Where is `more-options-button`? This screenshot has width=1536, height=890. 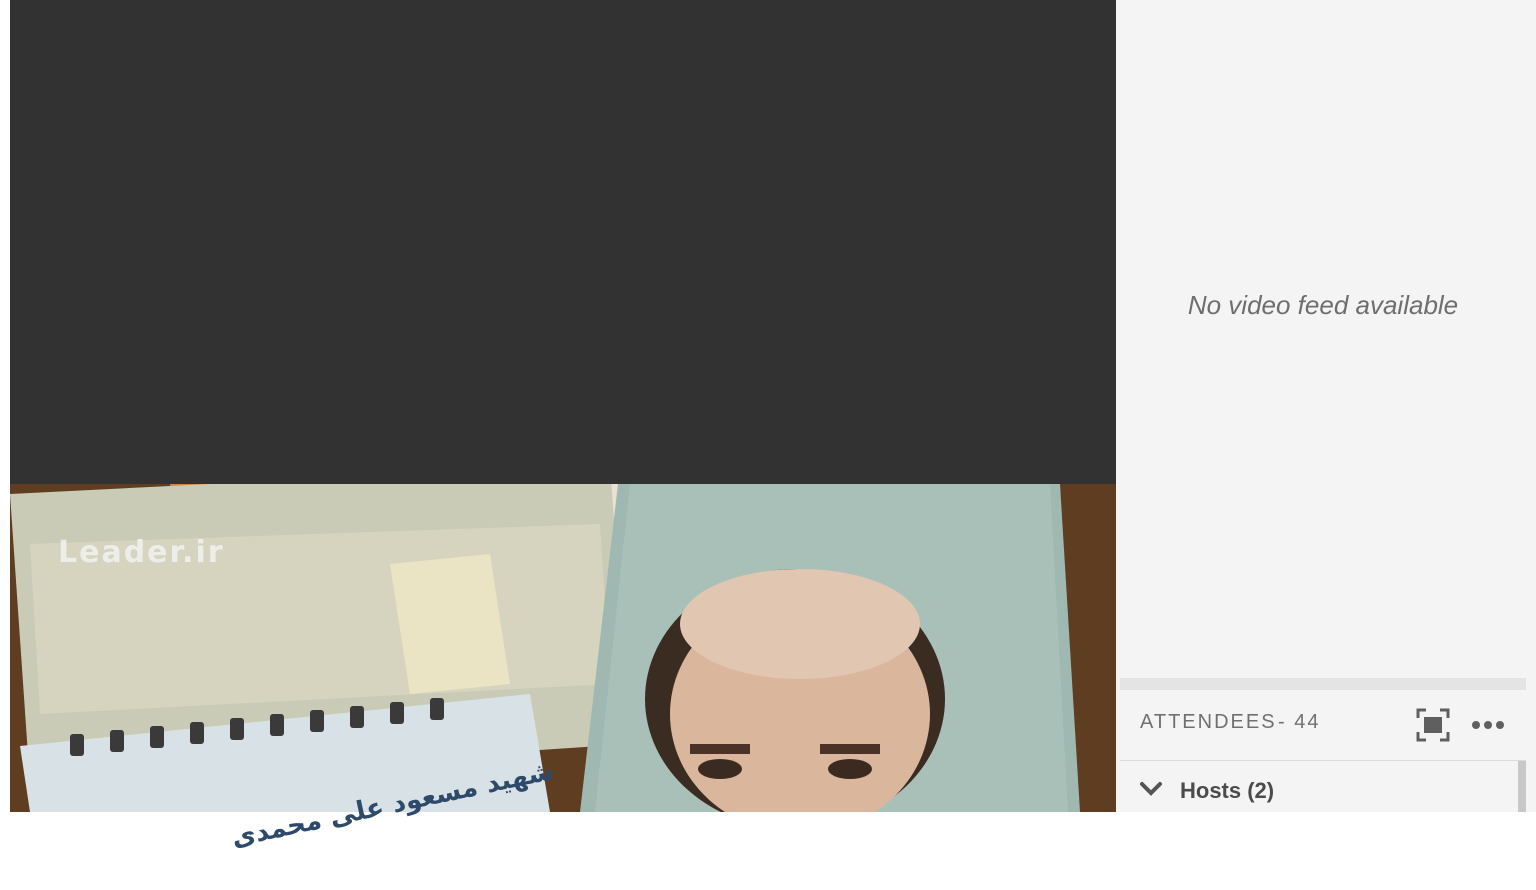 more-options-button is located at coordinates (1488, 725).